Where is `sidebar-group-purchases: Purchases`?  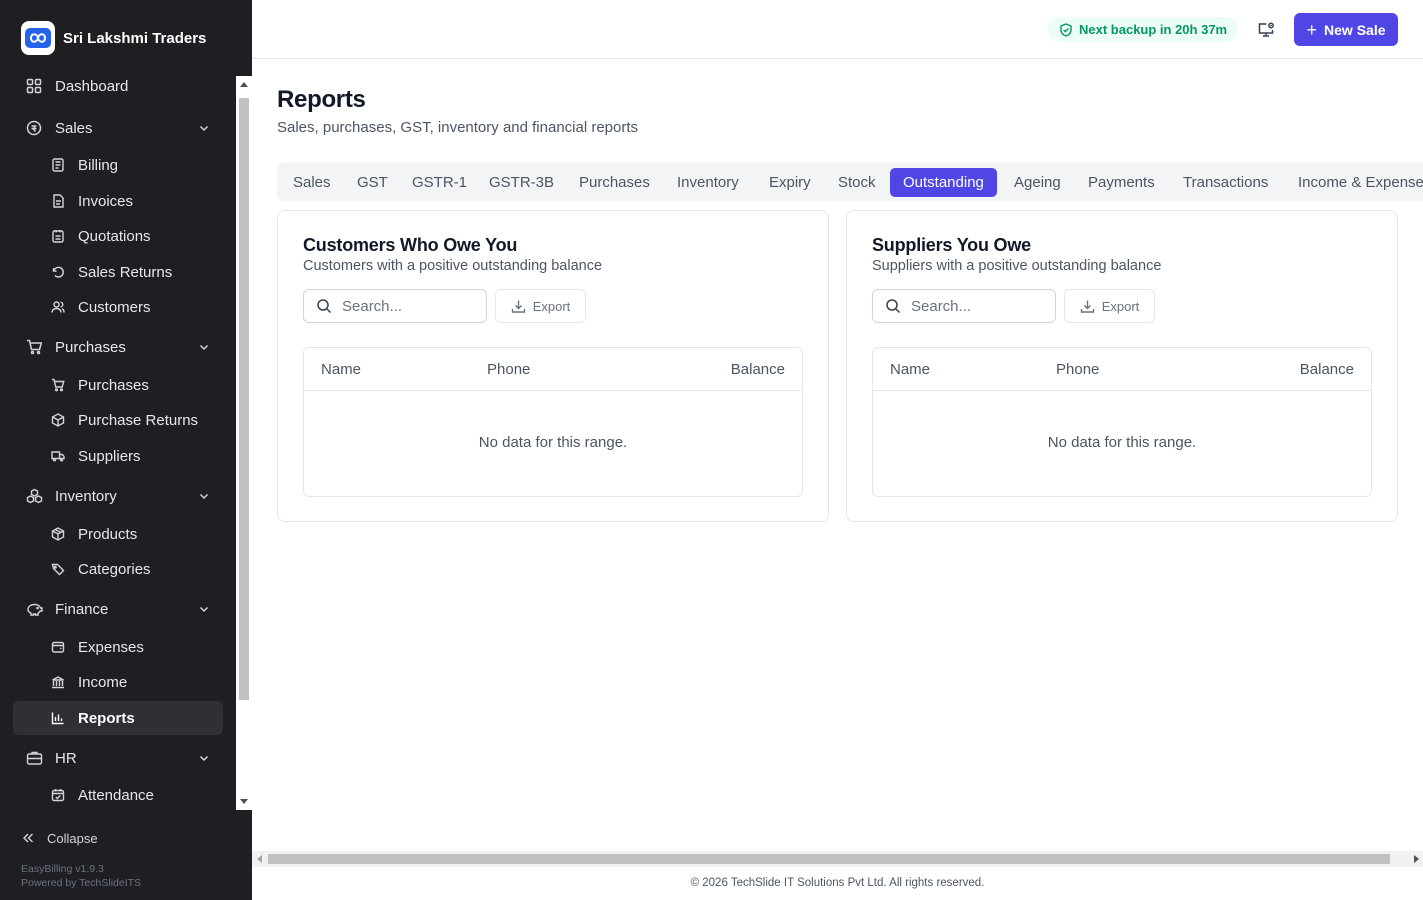
sidebar-group-purchases: Purchases is located at coordinates (118, 347).